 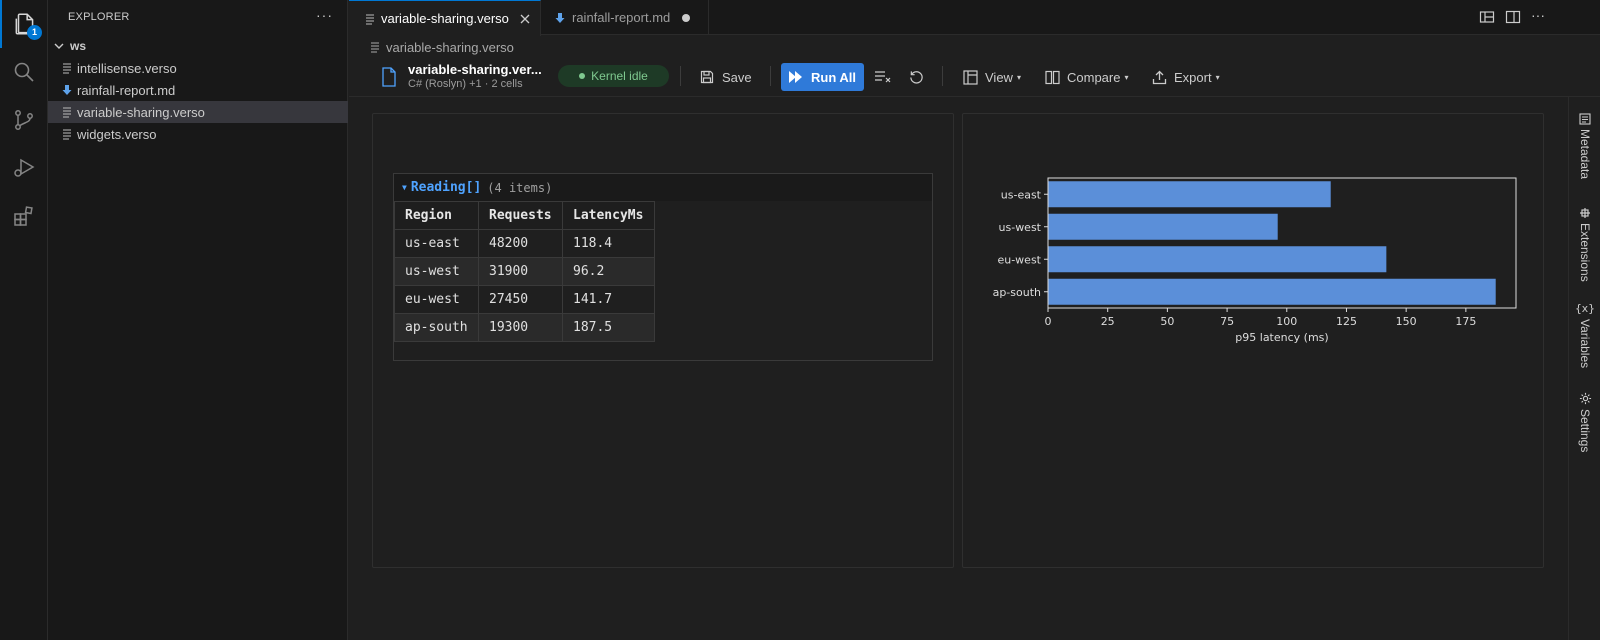 I want to click on explorer-title: EXPLORER, so click(x=99, y=17).